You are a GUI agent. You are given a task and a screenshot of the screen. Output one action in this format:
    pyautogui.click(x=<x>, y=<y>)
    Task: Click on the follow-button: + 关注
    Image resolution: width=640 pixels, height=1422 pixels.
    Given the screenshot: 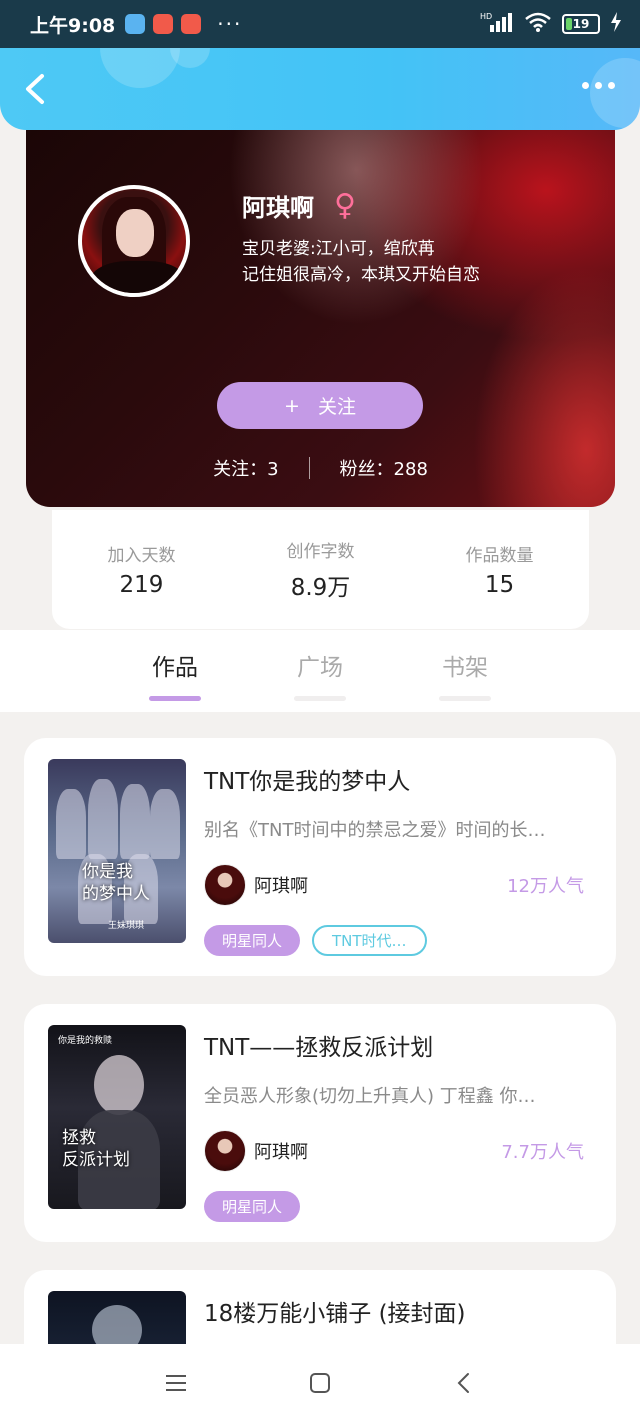 What is the action you would take?
    pyautogui.click(x=320, y=405)
    